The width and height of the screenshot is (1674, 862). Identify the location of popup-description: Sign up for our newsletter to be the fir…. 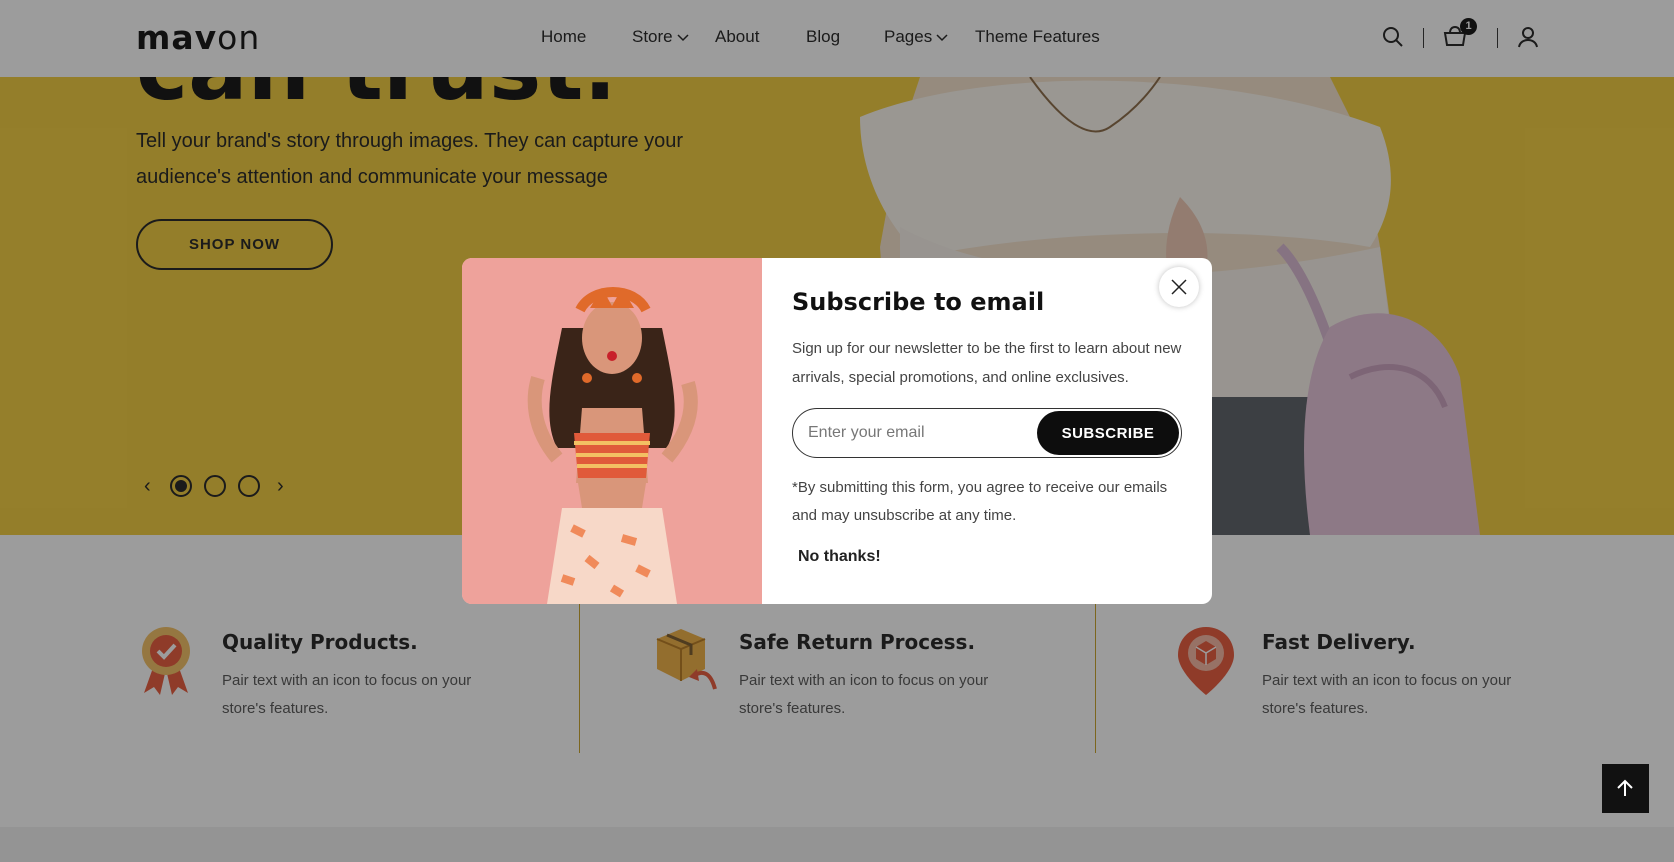
(987, 363).